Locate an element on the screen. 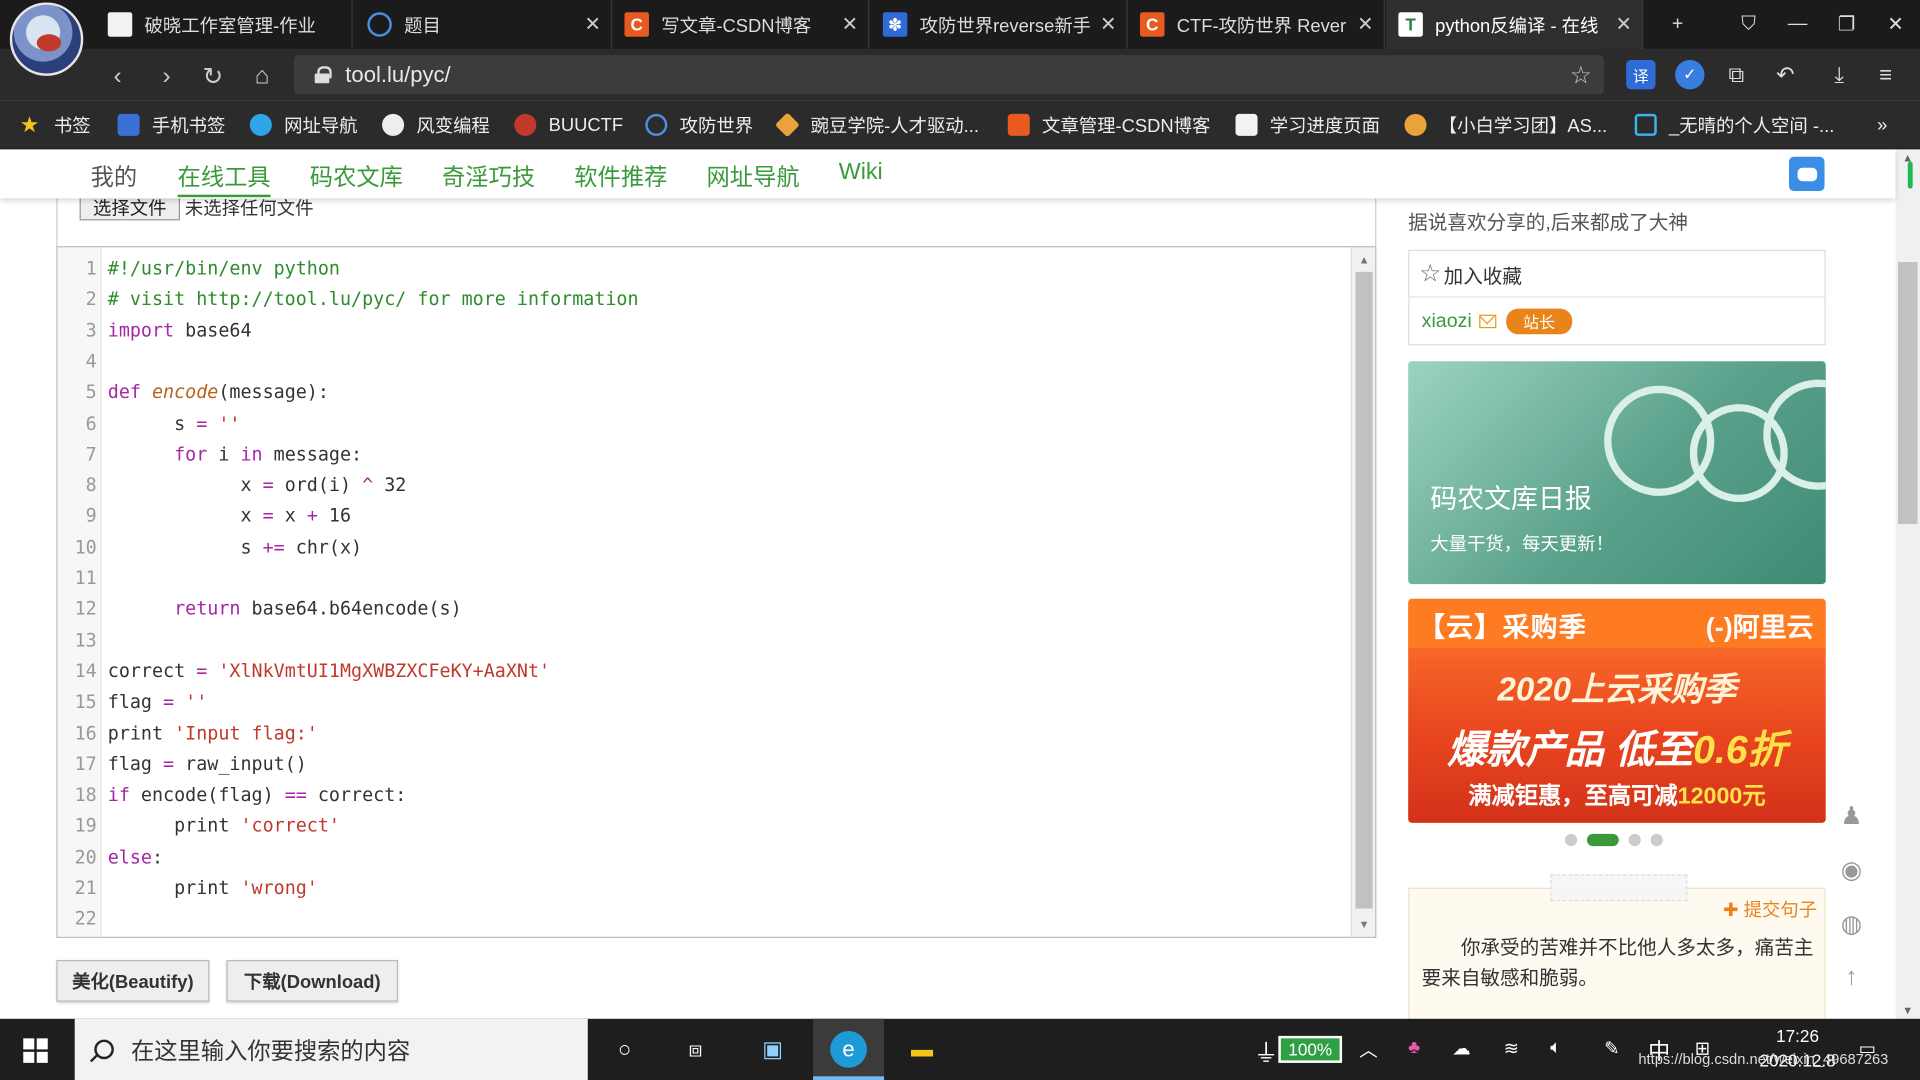  mail-icon is located at coordinates (1488, 321).